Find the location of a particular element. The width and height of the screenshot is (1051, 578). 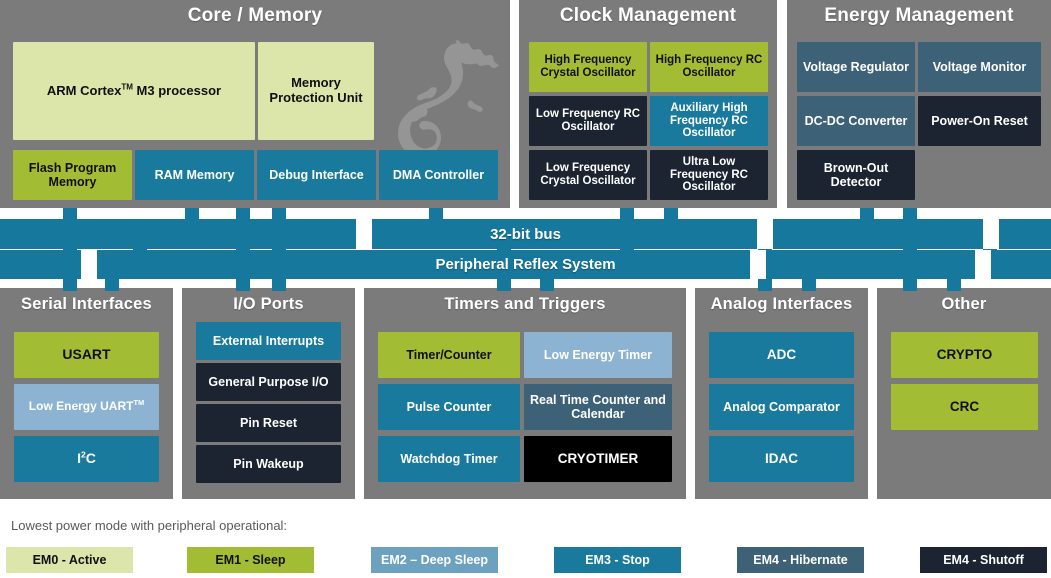

block-label: Pin Wakeup is located at coordinates (268, 464).